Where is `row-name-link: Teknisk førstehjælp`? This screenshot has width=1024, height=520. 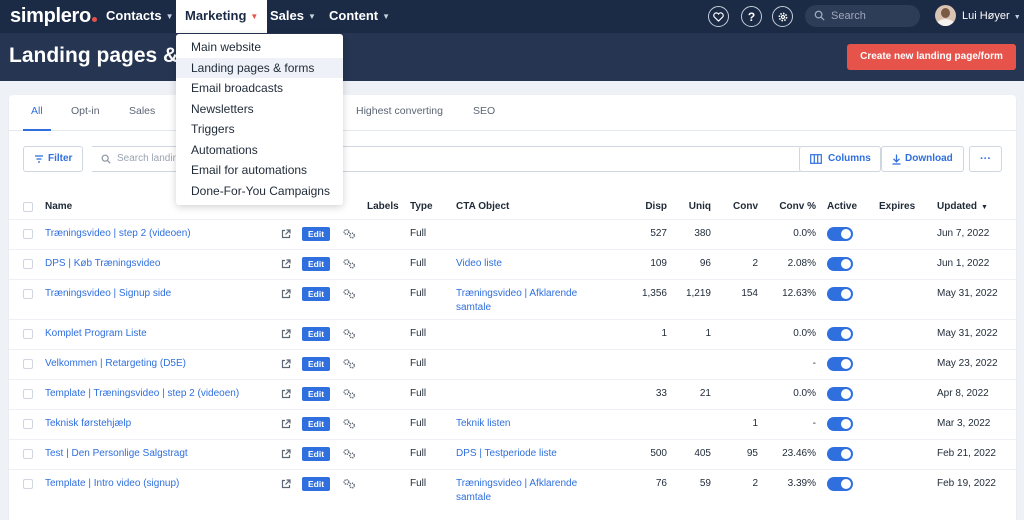 row-name-link: Teknisk førstehjælp is located at coordinates (88, 423).